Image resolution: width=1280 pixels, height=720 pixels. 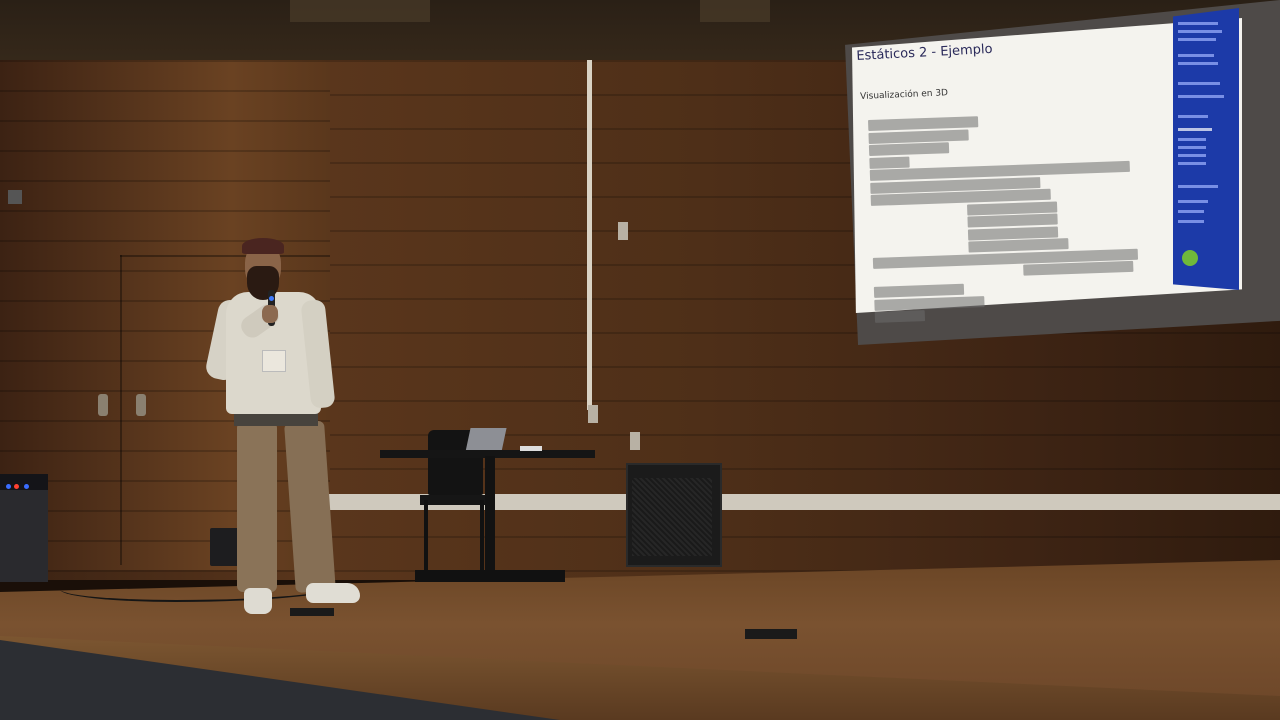 I want to click on laptop, so click(x=486, y=440).